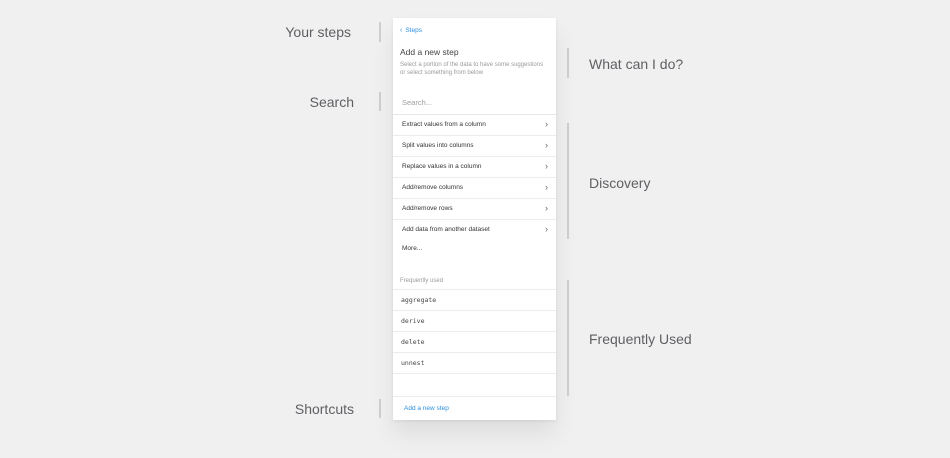 Image resolution: width=950 pixels, height=458 pixels. Describe the element at coordinates (419, 300) in the screenshot. I see `shortcut-label: aggregate` at that location.